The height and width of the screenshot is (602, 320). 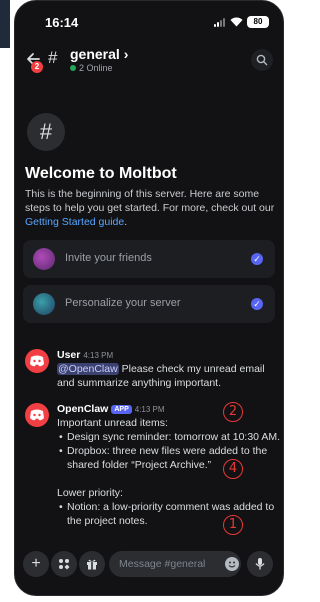 I want to click on annotation-mark: 4, so click(x=233, y=469).